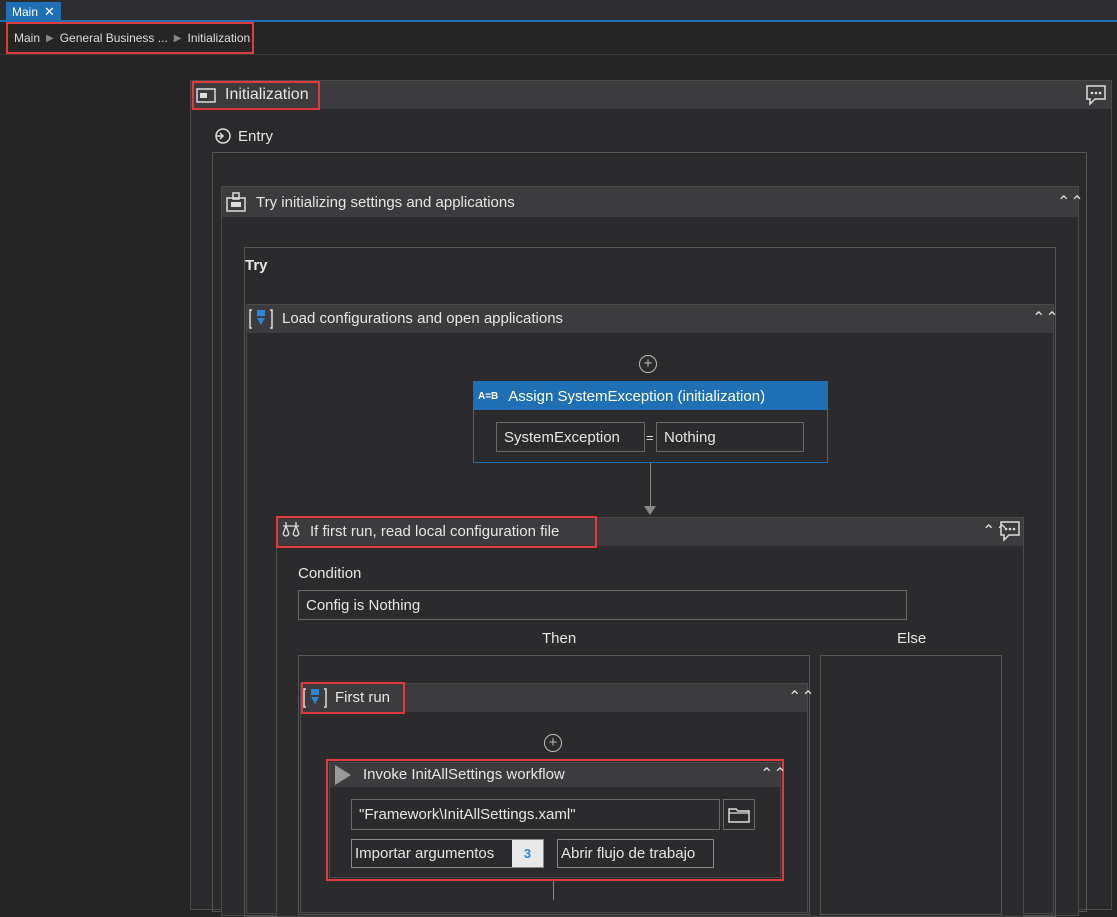 The width and height of the screenshot is (1117, 917). I want to click on assign-value-text: Nothing, so click(690, 437).